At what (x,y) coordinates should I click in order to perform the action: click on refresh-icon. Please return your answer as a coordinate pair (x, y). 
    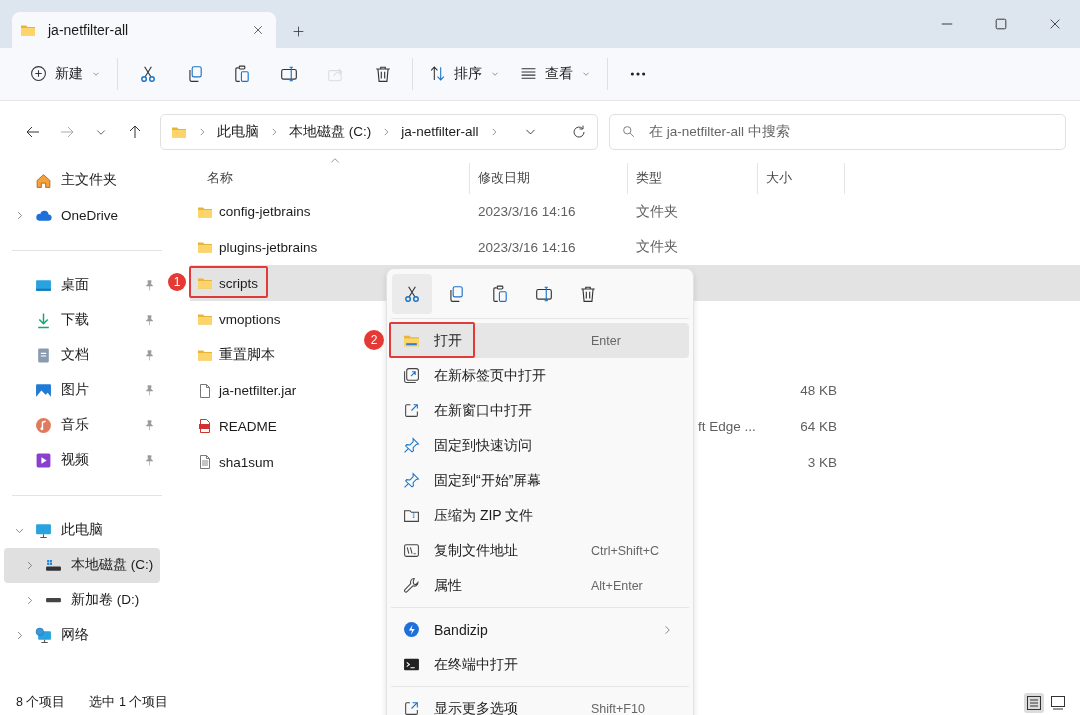
    Looking at the image, I should click on (579, 131).